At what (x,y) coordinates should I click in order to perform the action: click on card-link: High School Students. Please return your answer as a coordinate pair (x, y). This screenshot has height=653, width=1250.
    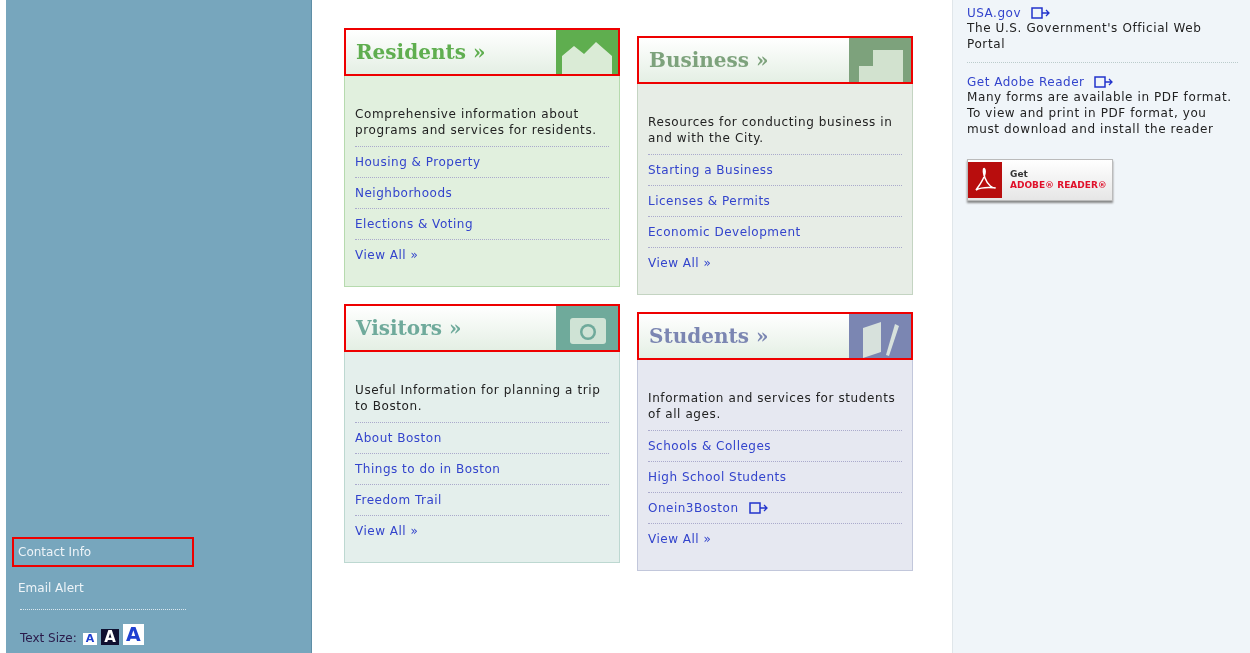
    Looking at the image, I should click on (717, 477).